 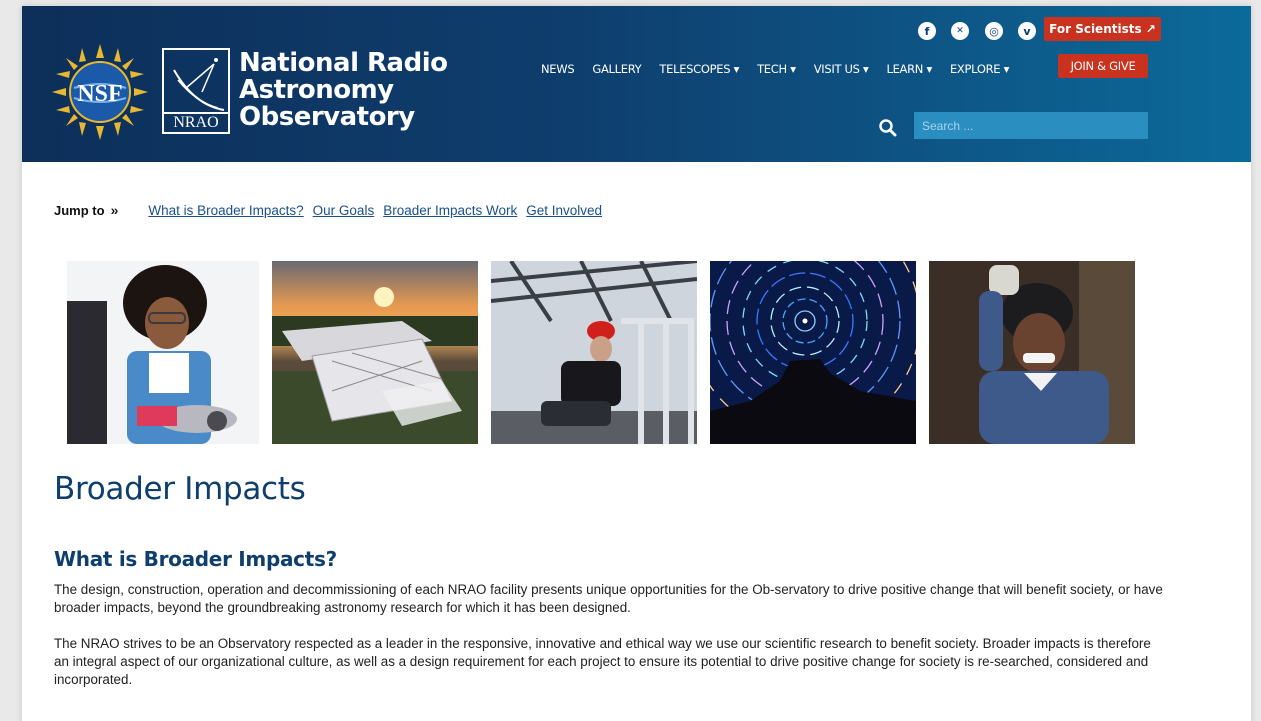 I want to click on jump-label: Jump to, so click(x=79, y=210).